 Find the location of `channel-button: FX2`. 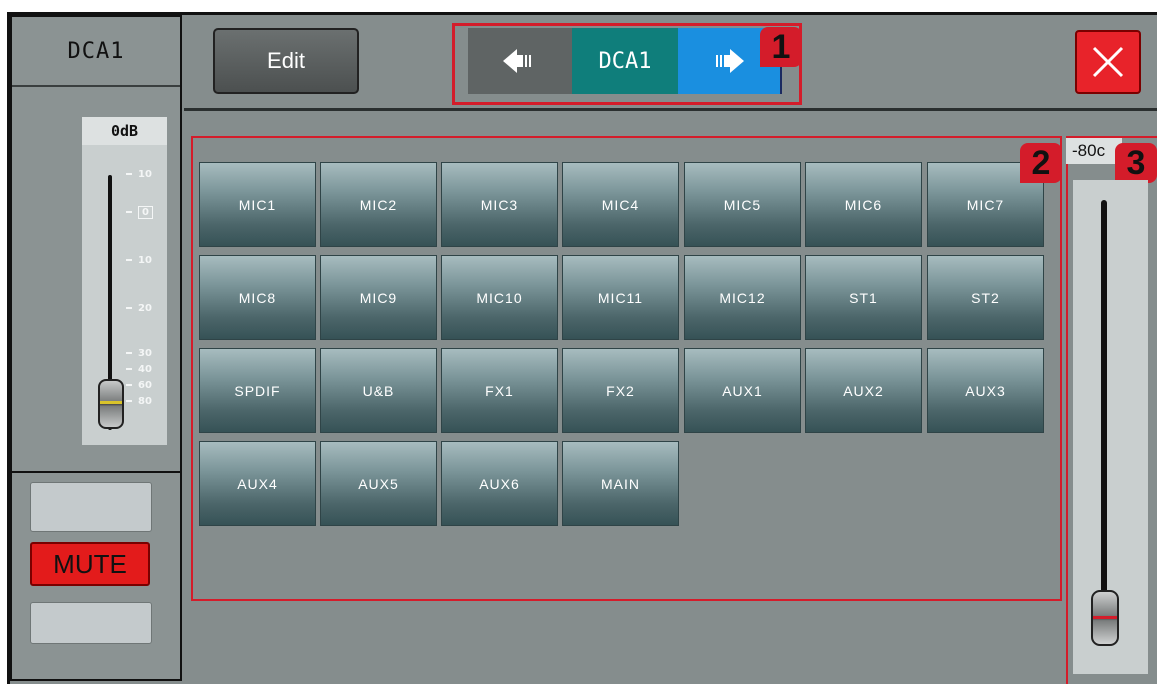

channel-button: FX2 is located at coordinates (620, 390).